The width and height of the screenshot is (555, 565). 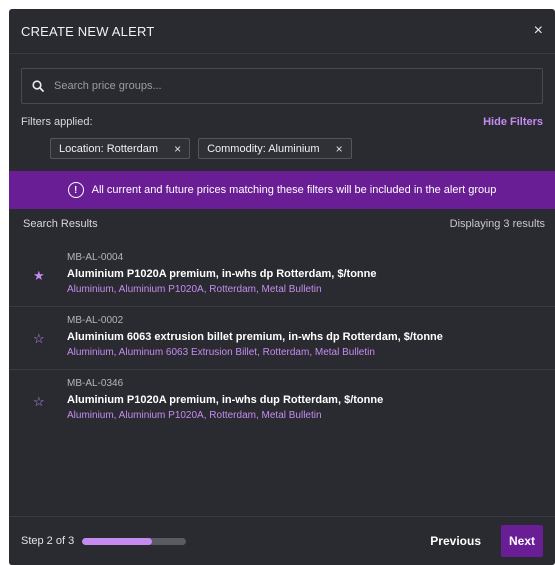 I want to click on results-heading: Search Results, so click(x=60, y=224).